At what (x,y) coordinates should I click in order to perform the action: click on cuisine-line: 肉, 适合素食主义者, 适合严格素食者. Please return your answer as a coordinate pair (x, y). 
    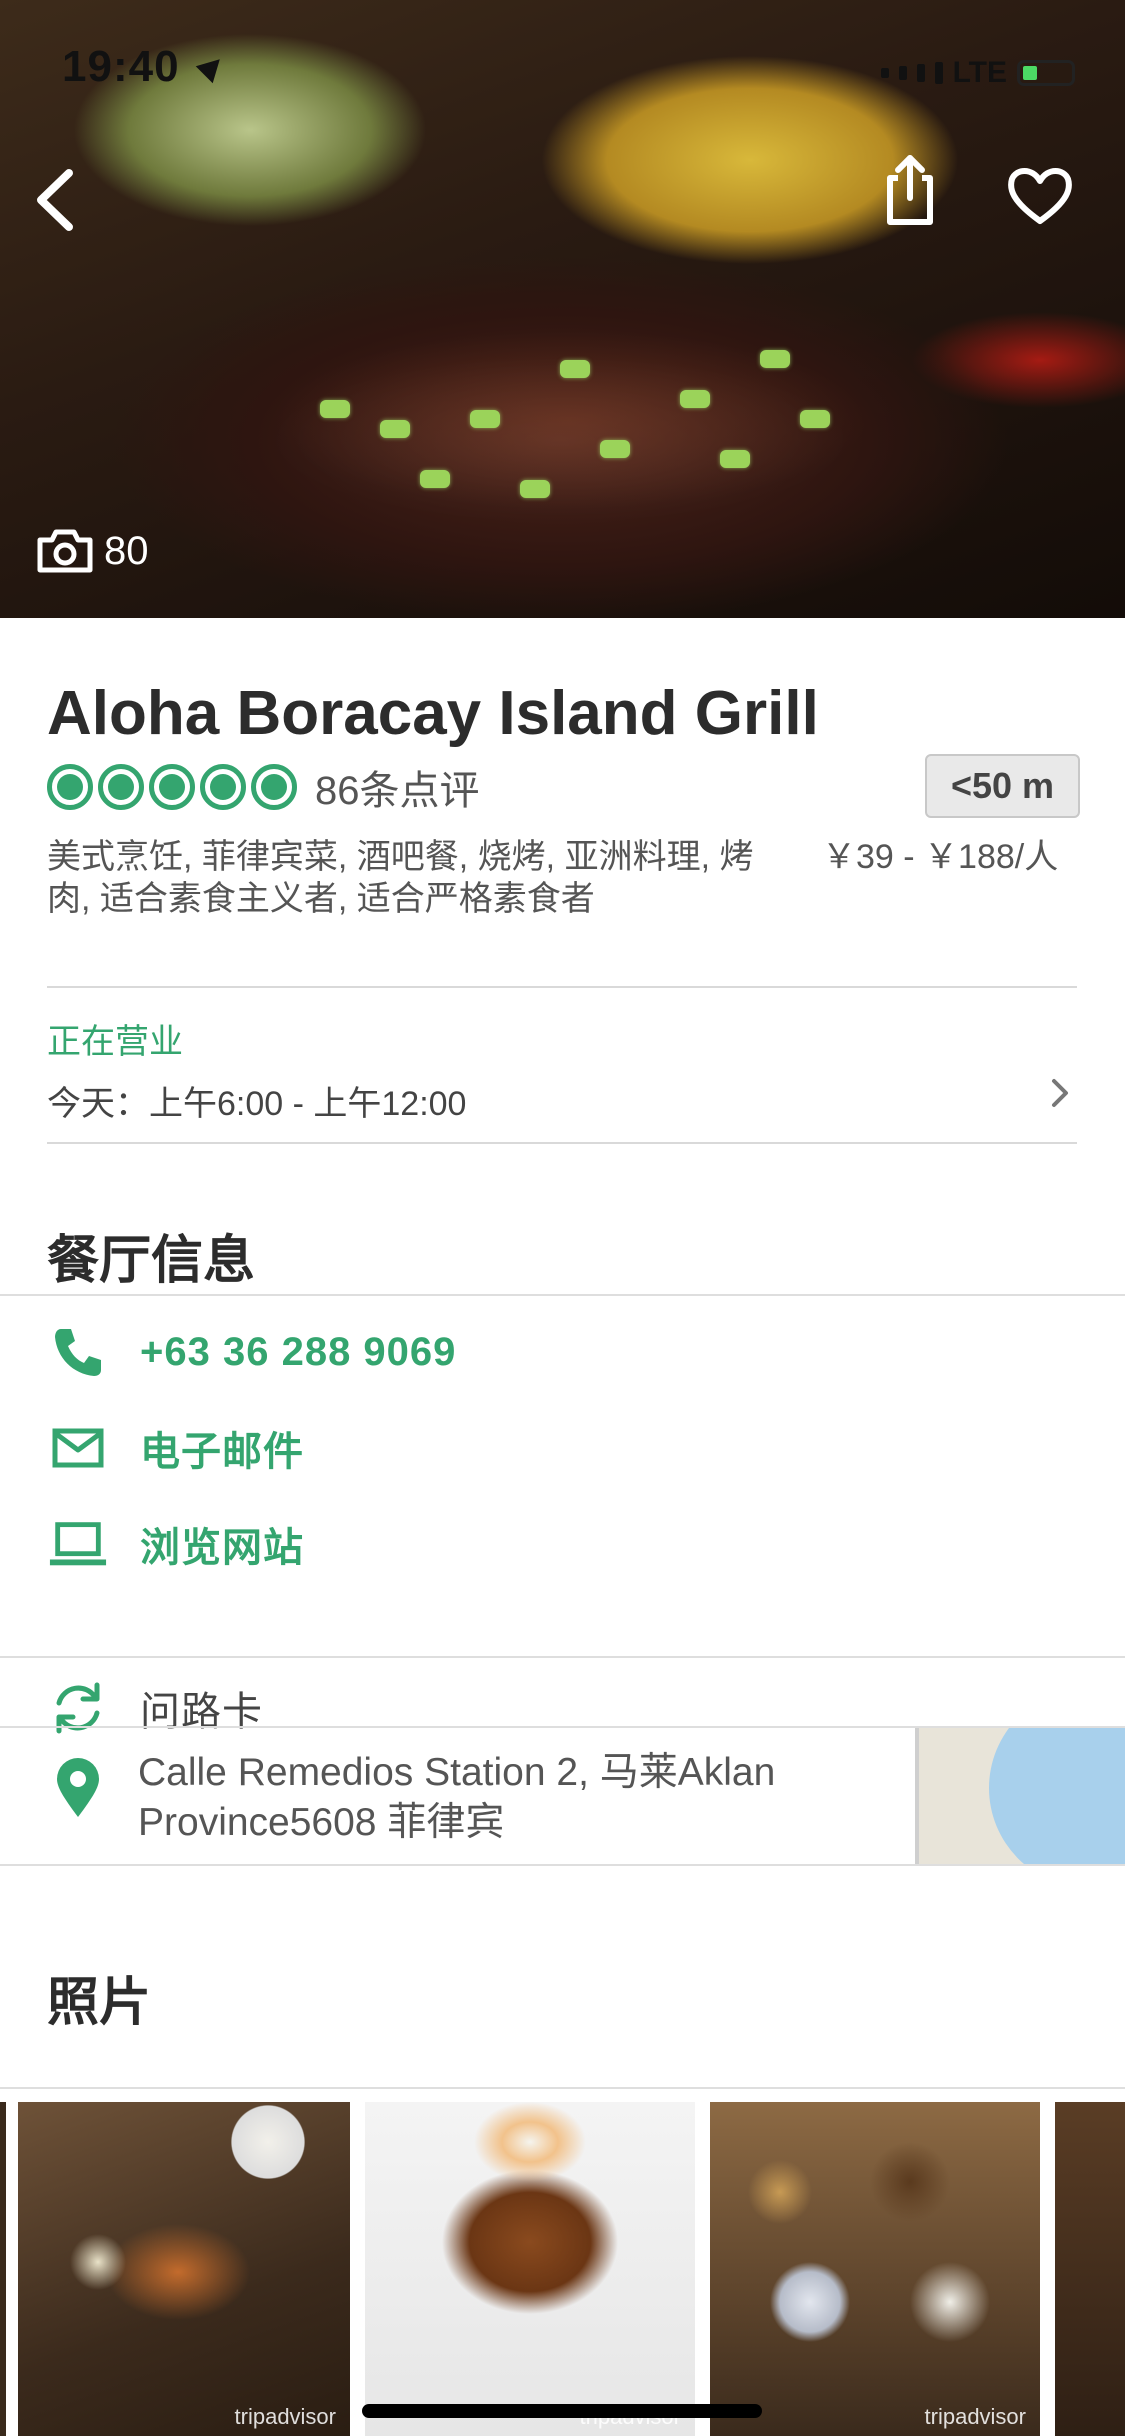
    Looking at the image, I should click on (321, 899).